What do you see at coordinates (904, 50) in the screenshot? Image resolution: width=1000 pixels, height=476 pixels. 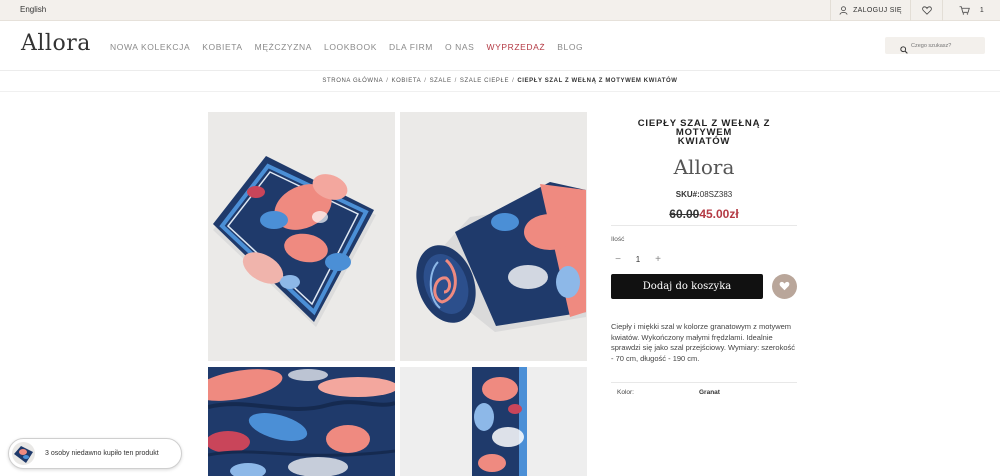 I see `search-icon` at bounding box center [904, 50].